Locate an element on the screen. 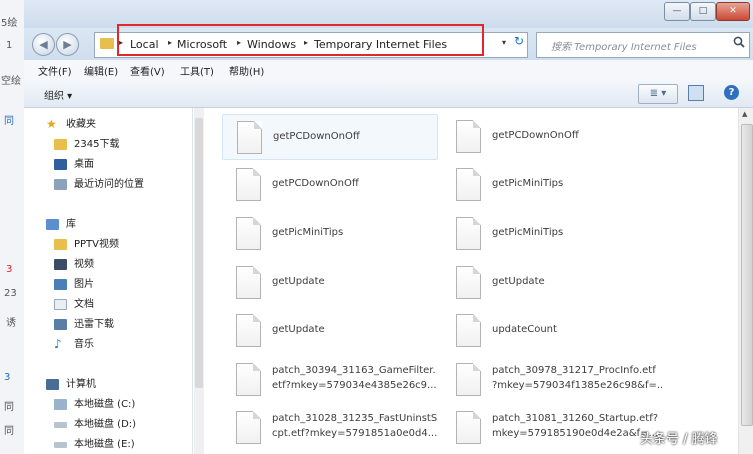  address-highlight-annotation is located at coordinates (300, 40).